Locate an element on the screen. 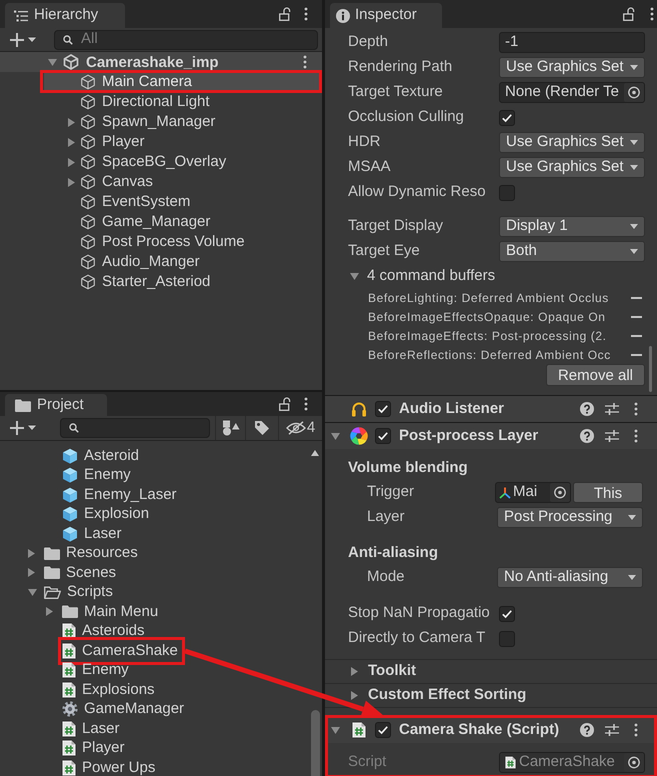 This screenshot has height=776, width=657. number-field: -1 is located at coordinates (572, 42).